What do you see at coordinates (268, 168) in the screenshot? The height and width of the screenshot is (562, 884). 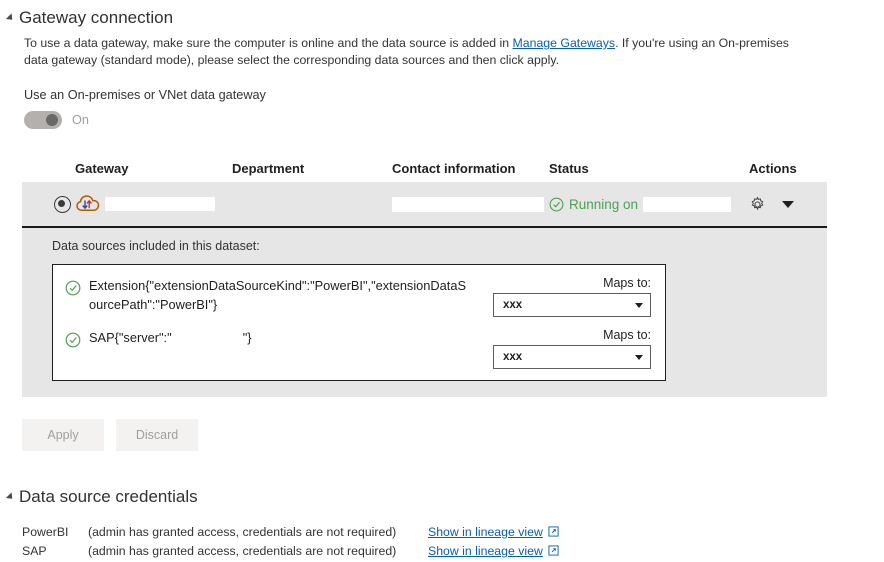 I see `column-header-department: Department` at bounding box center [268, 168].